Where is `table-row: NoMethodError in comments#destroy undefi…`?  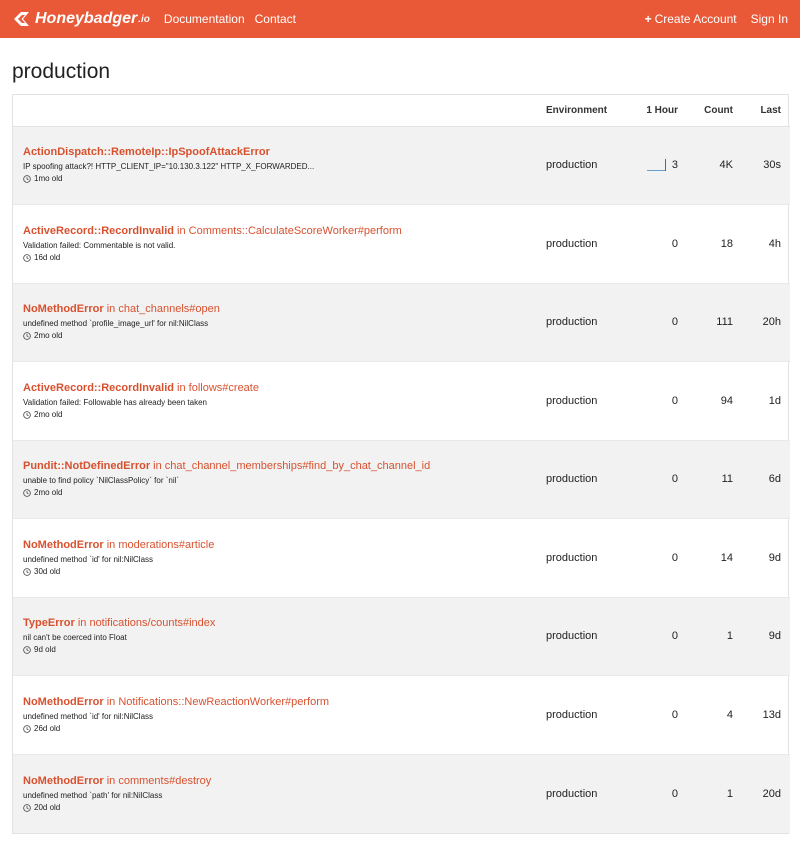
table-row: NoMethodError in comments#destroy undefi… is located at coordinates (401, 793).